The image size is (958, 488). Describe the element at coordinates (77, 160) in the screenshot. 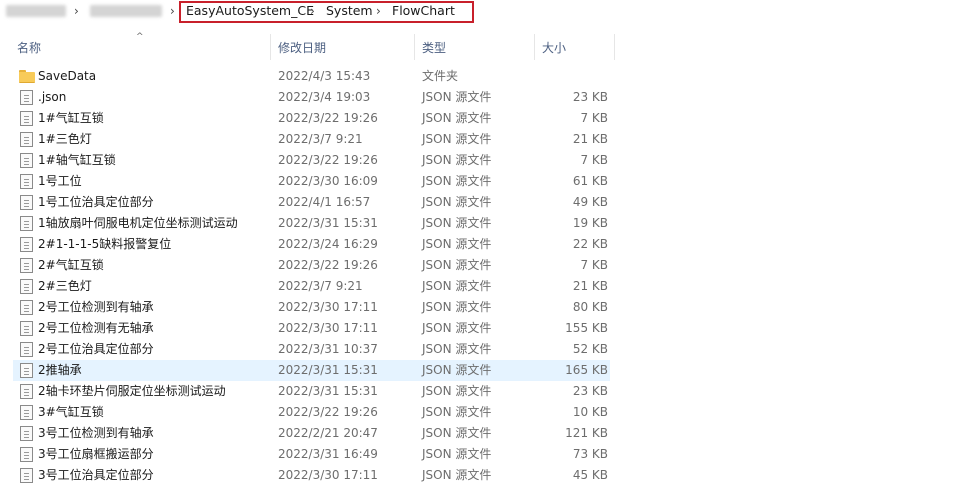

I see `file-name: 1#轴气缸互锁` at that location.